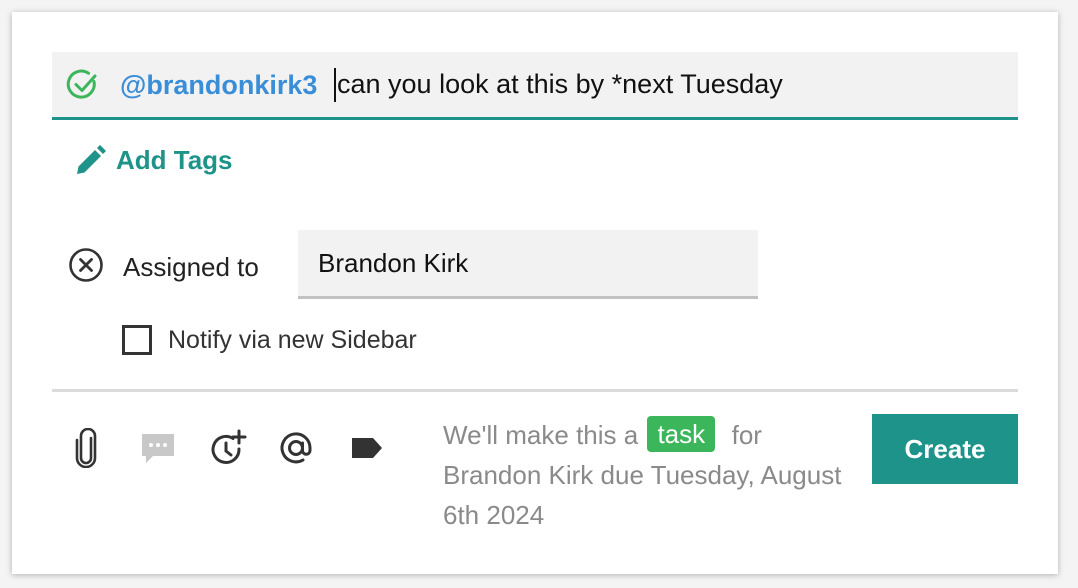 The width and height of the screenshot is (1078, 588). I want to click on tag-button, so click(367, 448).